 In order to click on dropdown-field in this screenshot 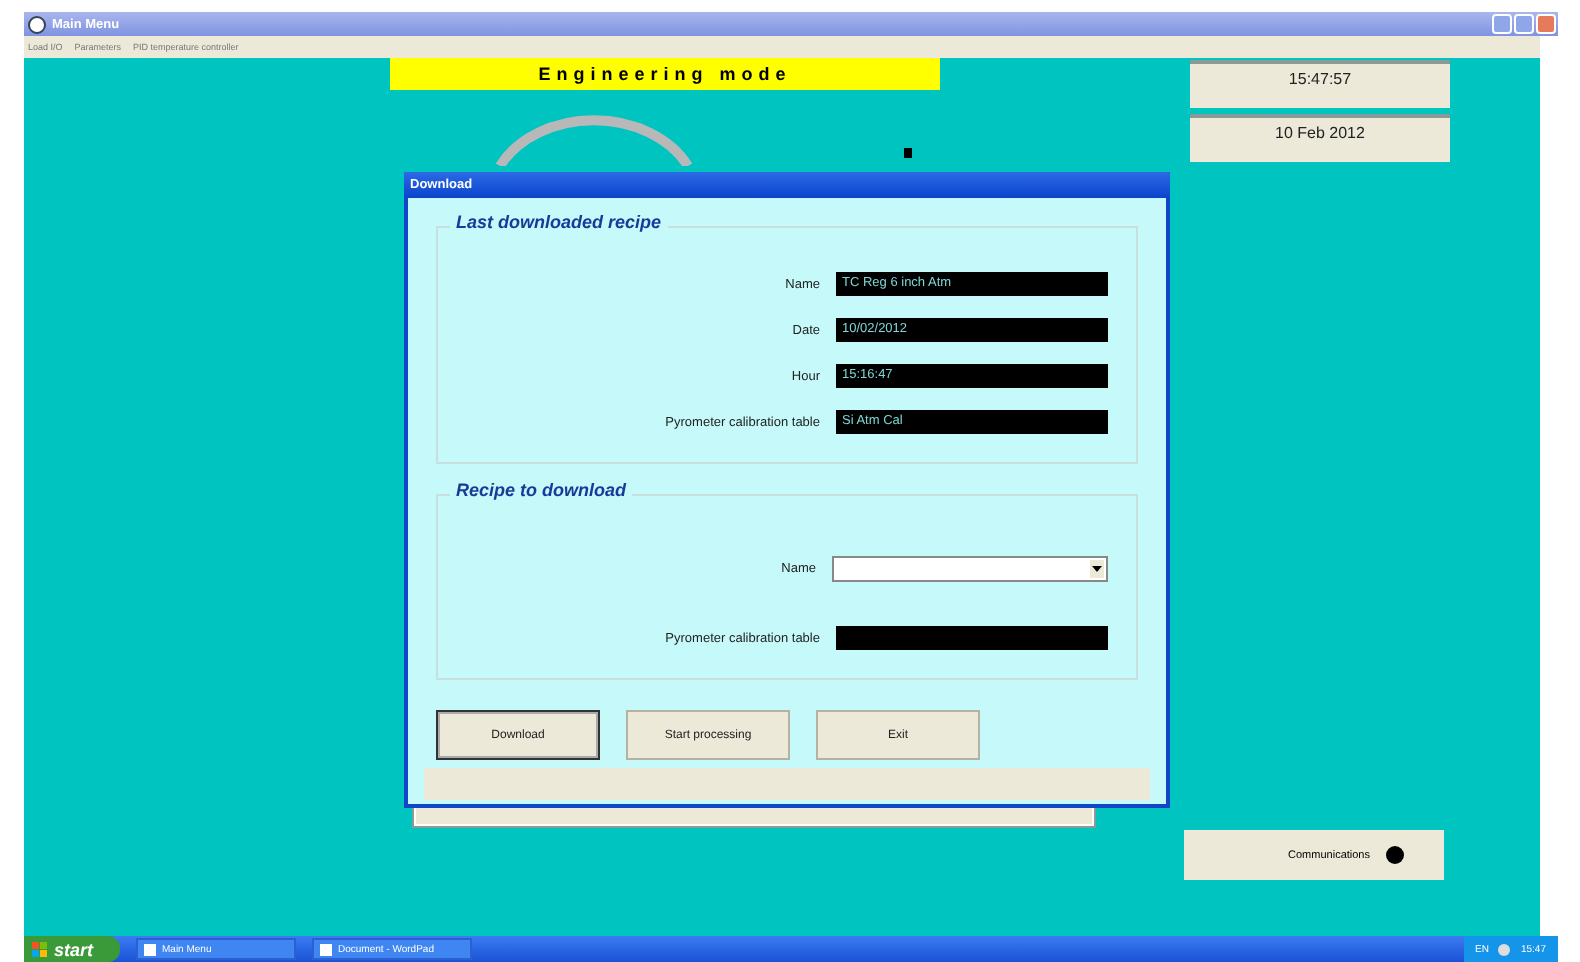, I will do `click(970, 569)`.